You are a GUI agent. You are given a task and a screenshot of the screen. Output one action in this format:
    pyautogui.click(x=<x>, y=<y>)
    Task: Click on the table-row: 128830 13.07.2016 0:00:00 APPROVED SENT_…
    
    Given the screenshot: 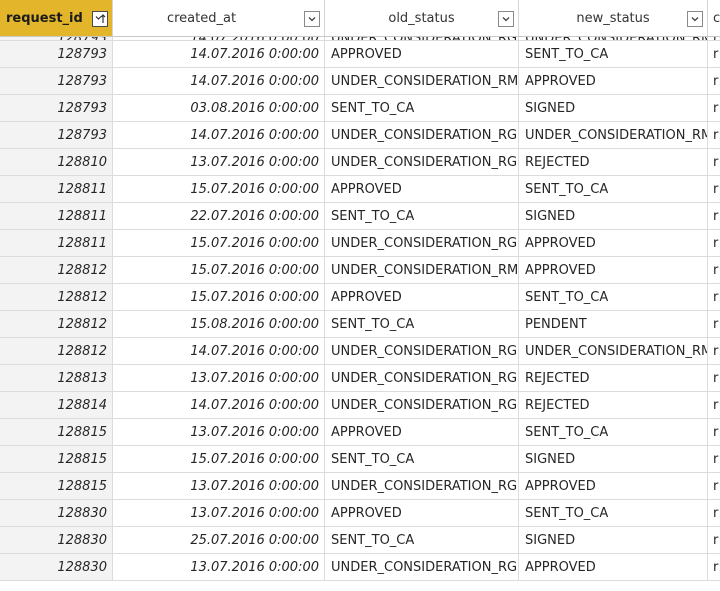 What is the action you would take?
    pyautogui.click(x=360, y=513)
    